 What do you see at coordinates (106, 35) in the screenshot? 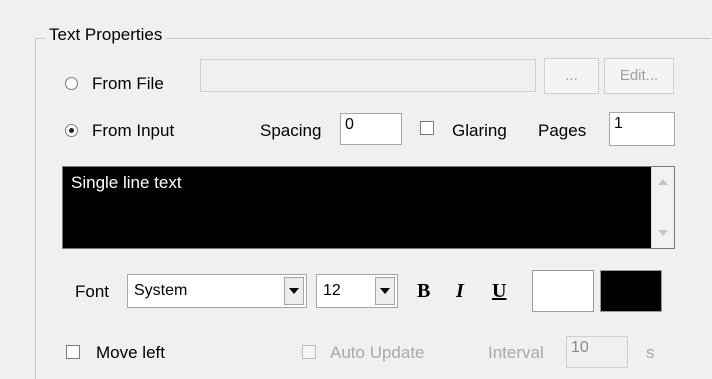
I see `group-title: Text Properties` at bounding box center [106, 35].